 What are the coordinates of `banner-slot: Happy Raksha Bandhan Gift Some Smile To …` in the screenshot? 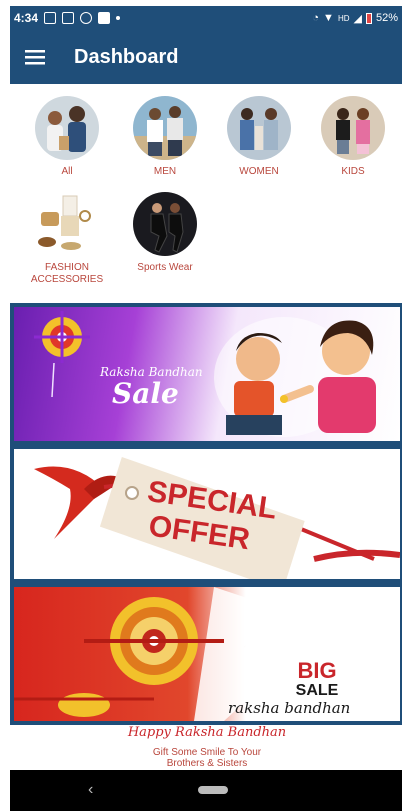 It's located at (206, 747).